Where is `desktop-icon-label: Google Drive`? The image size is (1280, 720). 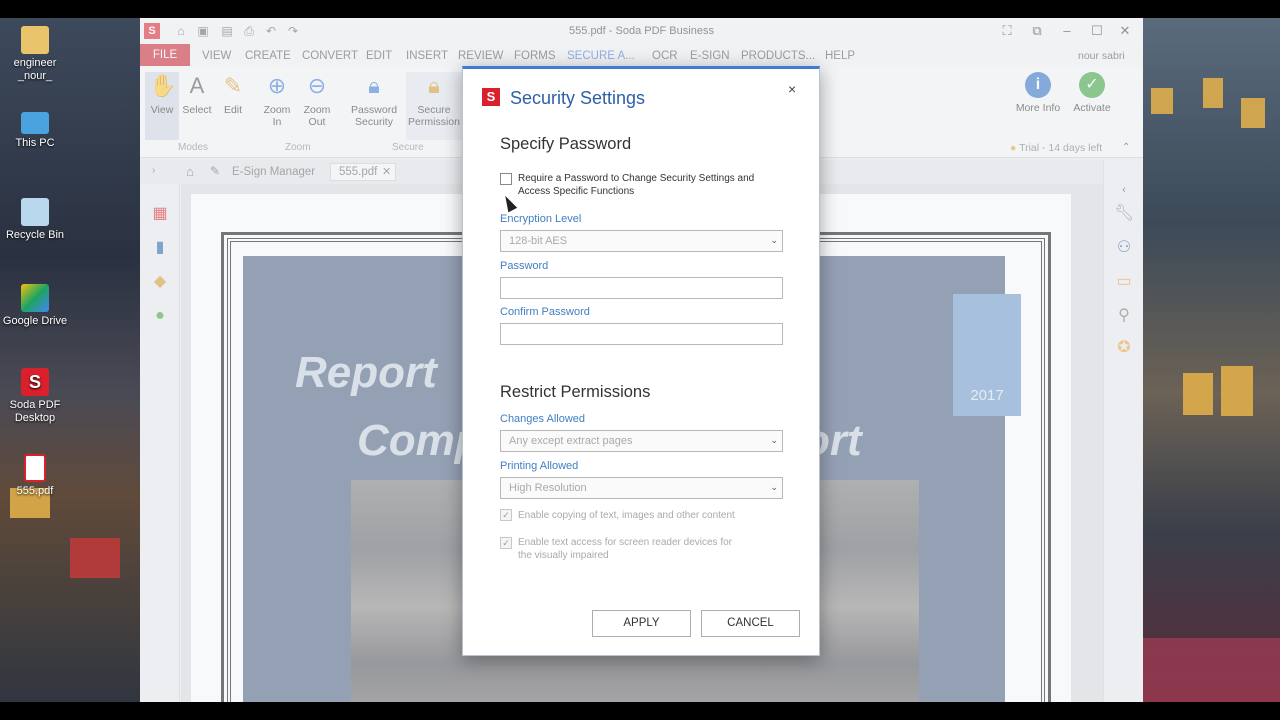
desktop-icon-label: Google Drive is located at coordinates (35, 321).